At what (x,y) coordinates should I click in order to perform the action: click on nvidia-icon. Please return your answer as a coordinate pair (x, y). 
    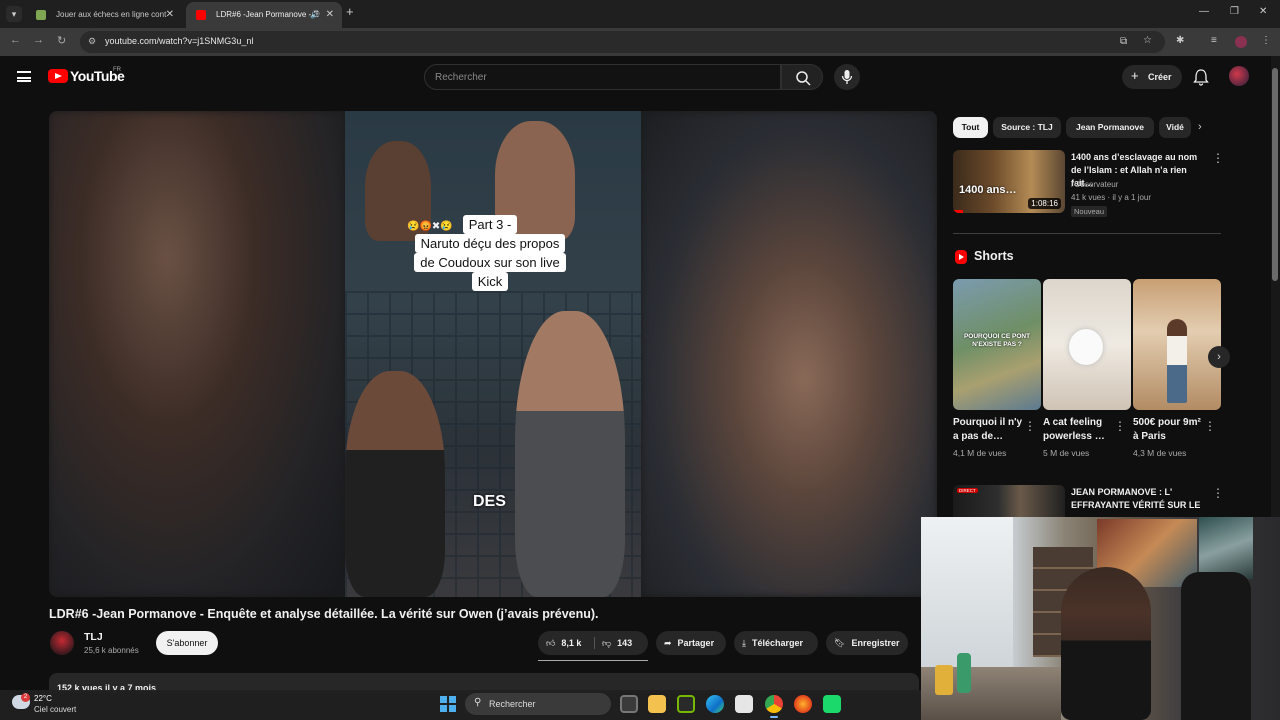
    Looking at the image, I should click on (686, 704).